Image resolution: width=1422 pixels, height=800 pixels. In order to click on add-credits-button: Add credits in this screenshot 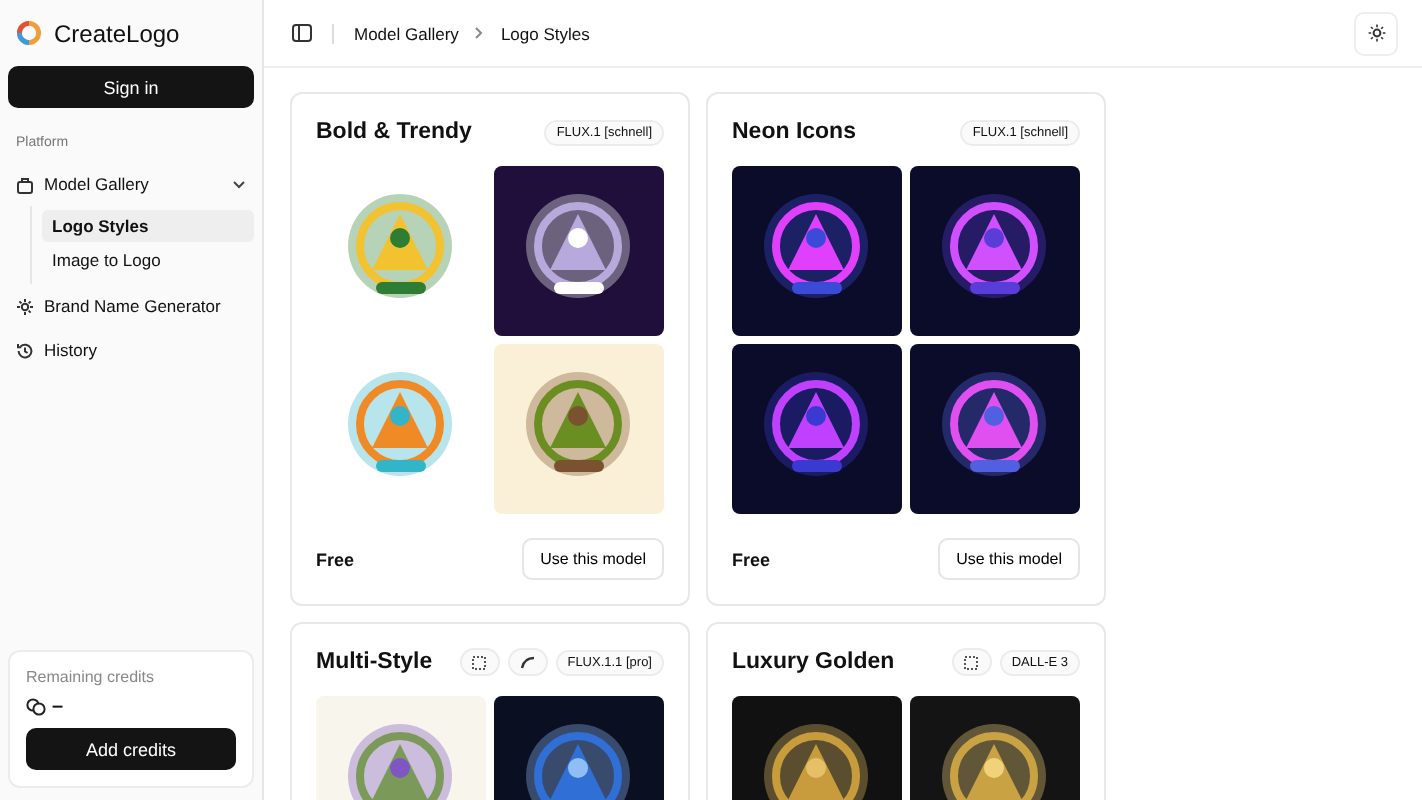, I will do `click(131, 749)`.